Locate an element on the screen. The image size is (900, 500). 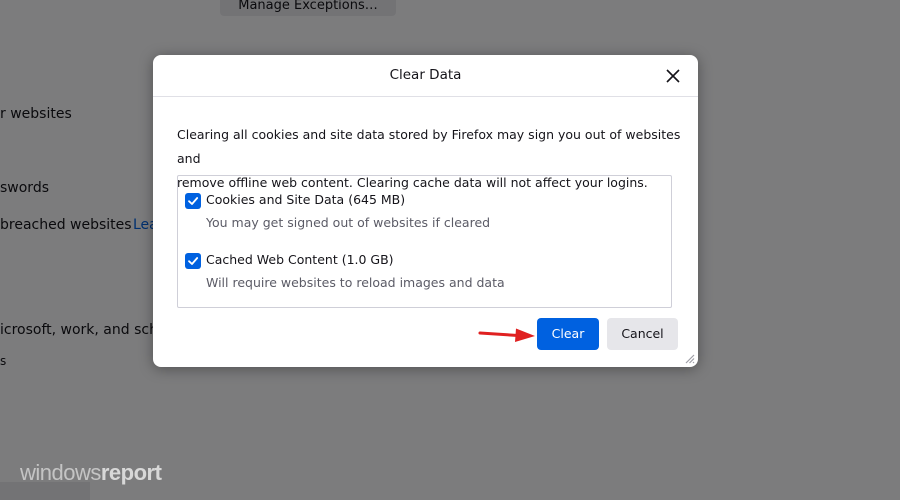
watermark-text-bold: report is located at coordinates (131, 472).